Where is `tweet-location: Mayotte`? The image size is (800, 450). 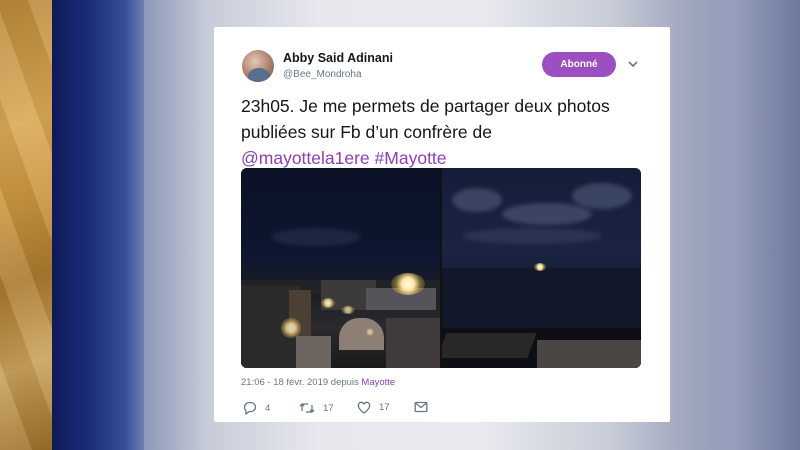 tweet-location: Mayotte is located at coordinates (378, 382).